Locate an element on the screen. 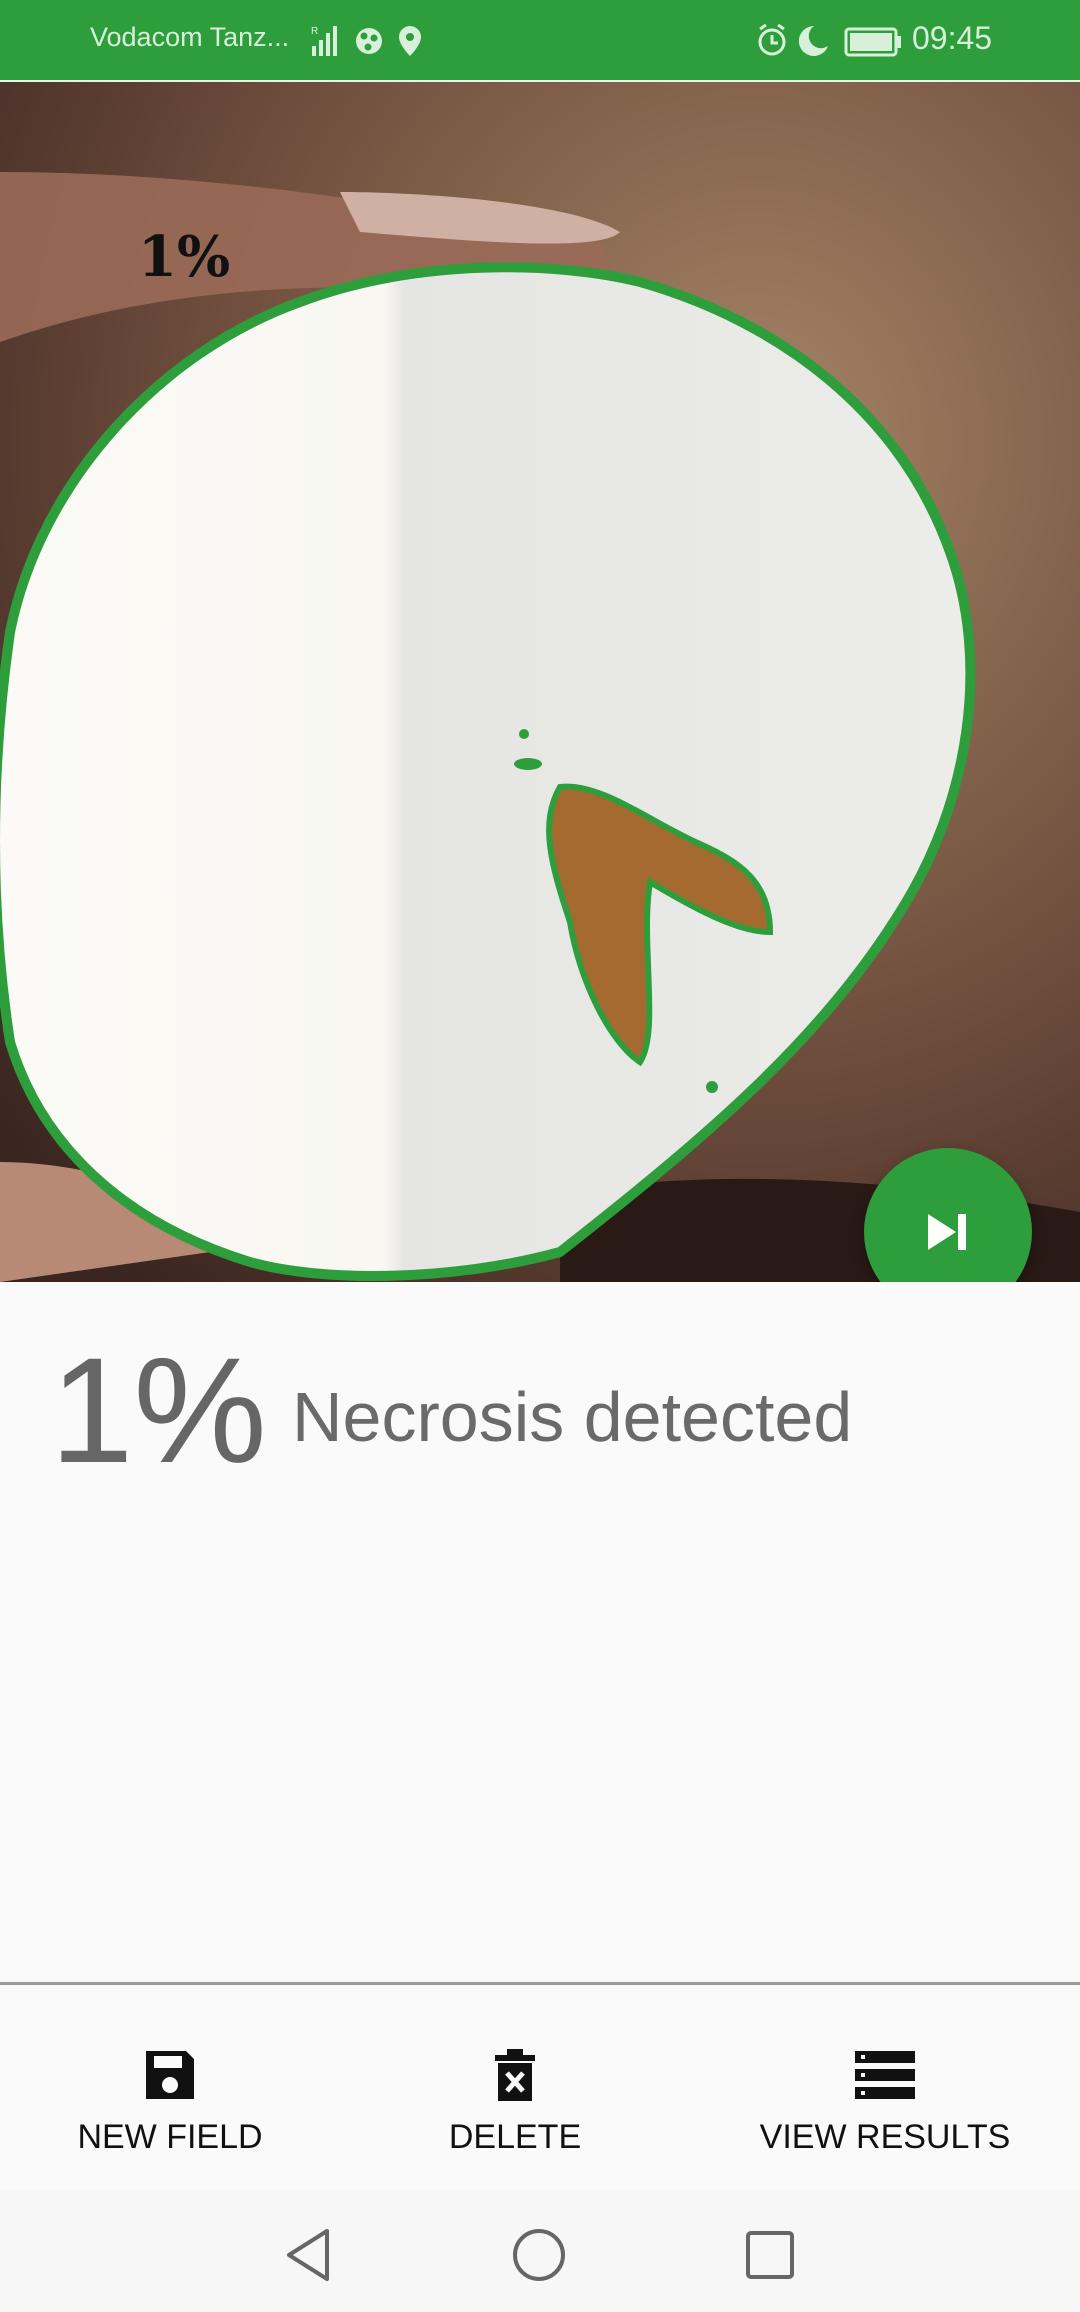 The image size is (1080, 2312). overlay-percent: 1% is located at coordinates (184, 257).